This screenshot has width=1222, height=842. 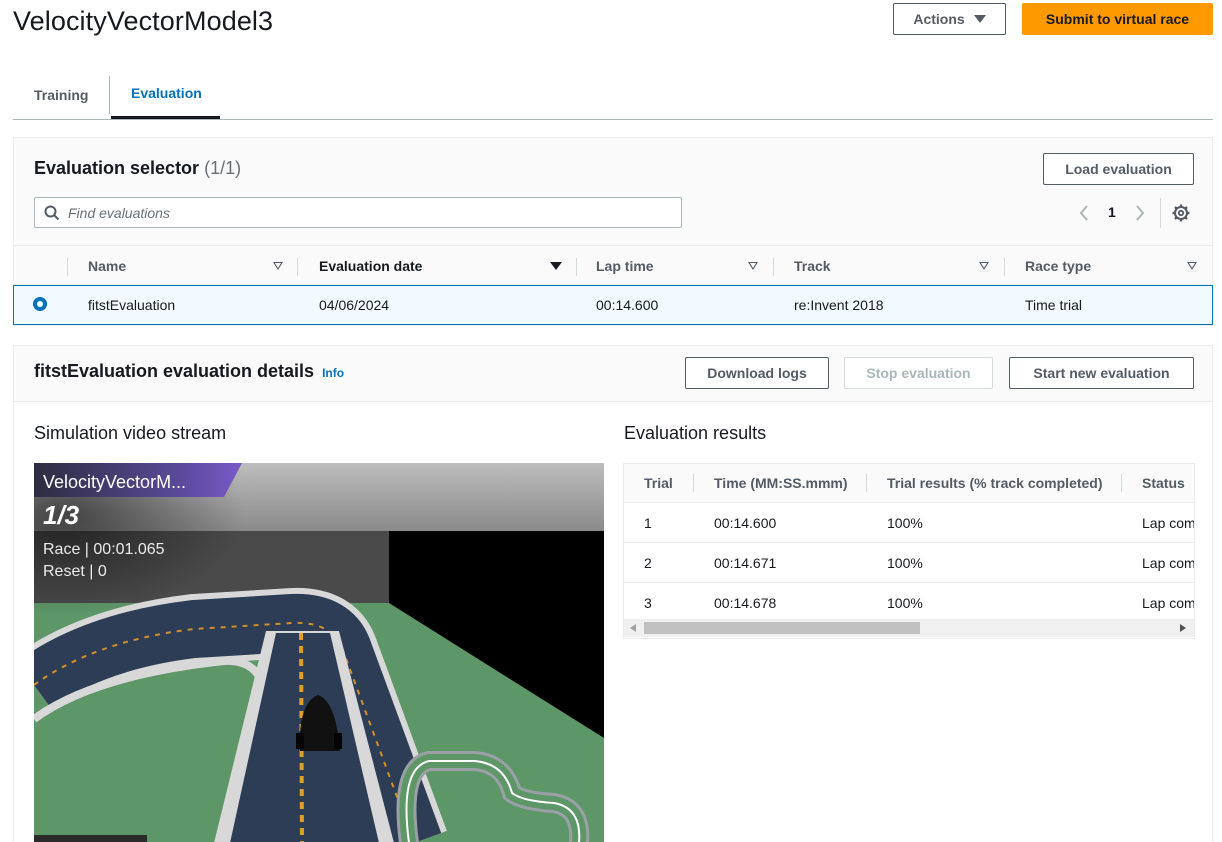 What do you see at coordinates (117, 168) in the screenshot?
I see `selector-title: Evaluation selector` at bounding box center [117, 168].